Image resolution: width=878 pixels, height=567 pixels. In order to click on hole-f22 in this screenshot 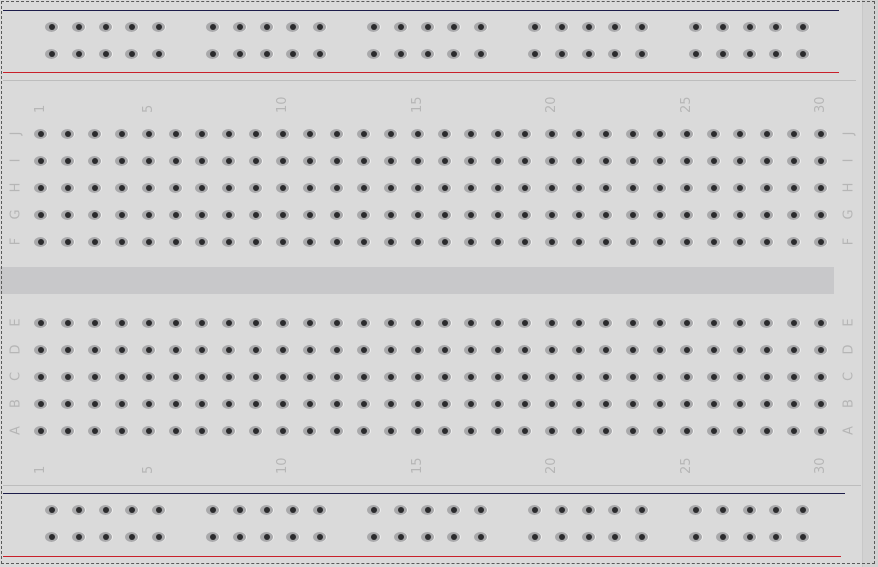, I will do `click(605, 242)`.